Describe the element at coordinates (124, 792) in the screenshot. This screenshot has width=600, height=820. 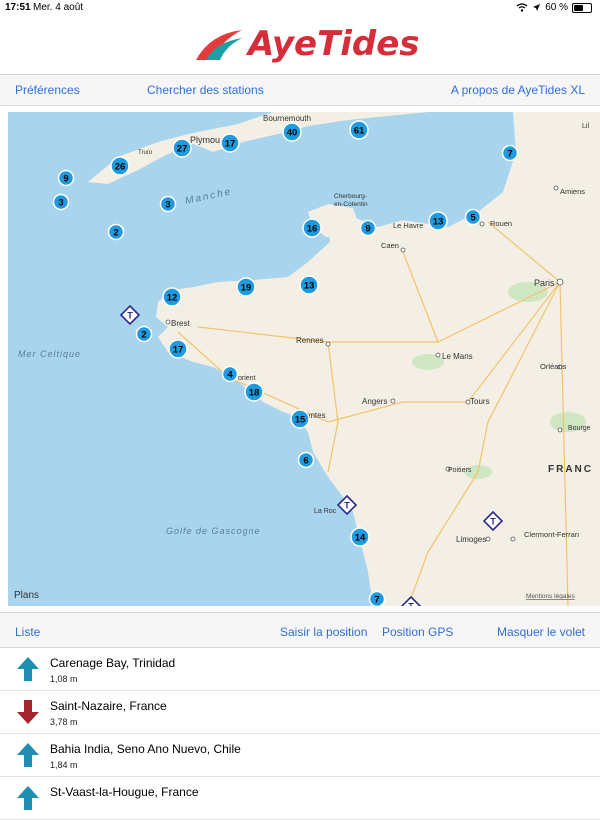
I see `station-name: St-Vaast-la-Hougue, France` at that location.